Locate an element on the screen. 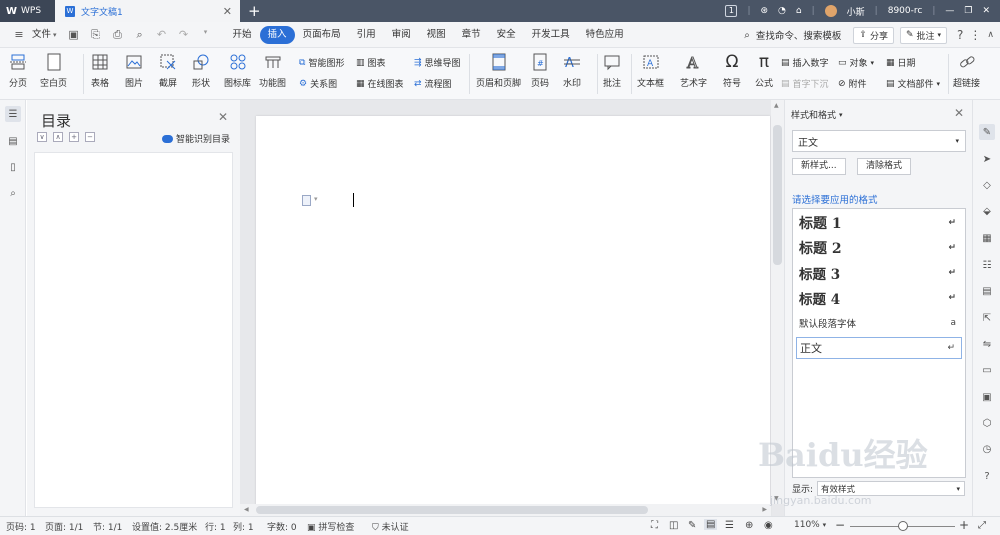 Image resolution: width=1000 pixels, height=535 pixels. undo-icon: ↶ is located at coordinates (162, 35).